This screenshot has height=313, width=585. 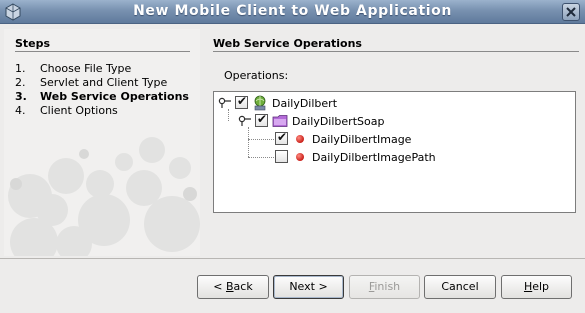 I want to click on tree-node-service: ✔ DailyDilbert, so click(x=314, y=102).